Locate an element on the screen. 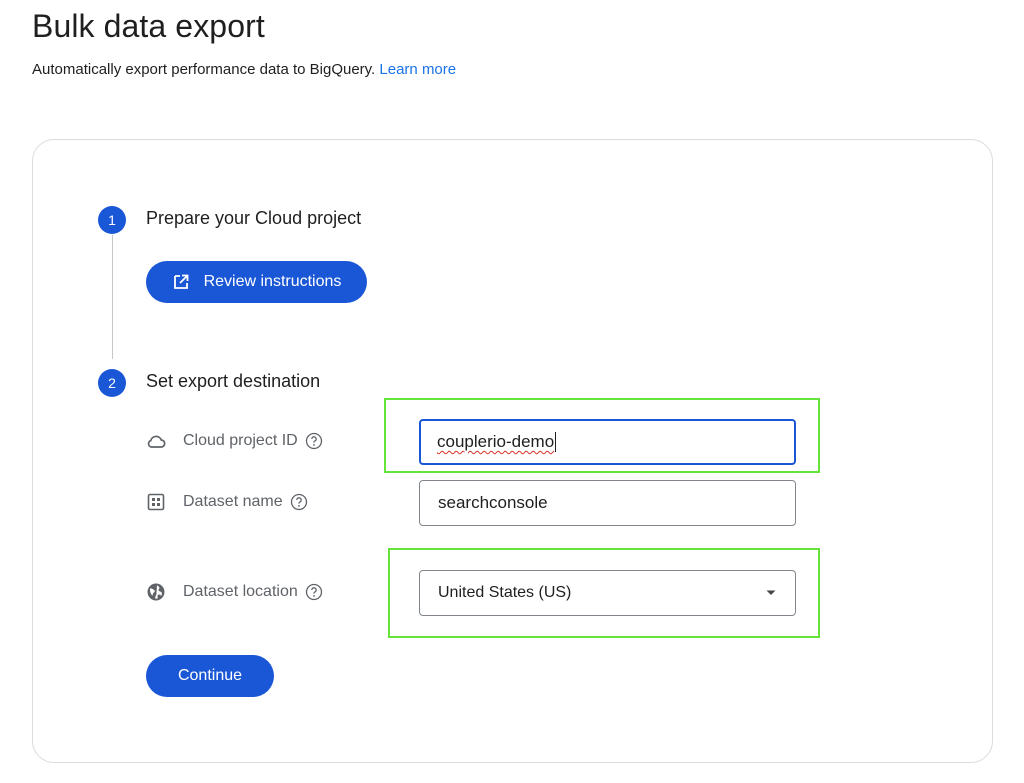 Image resolution: width=1024 pixels, height=783 pixels. step-1-title: Prepare your Cloud project is located at coordinates (254, 218).